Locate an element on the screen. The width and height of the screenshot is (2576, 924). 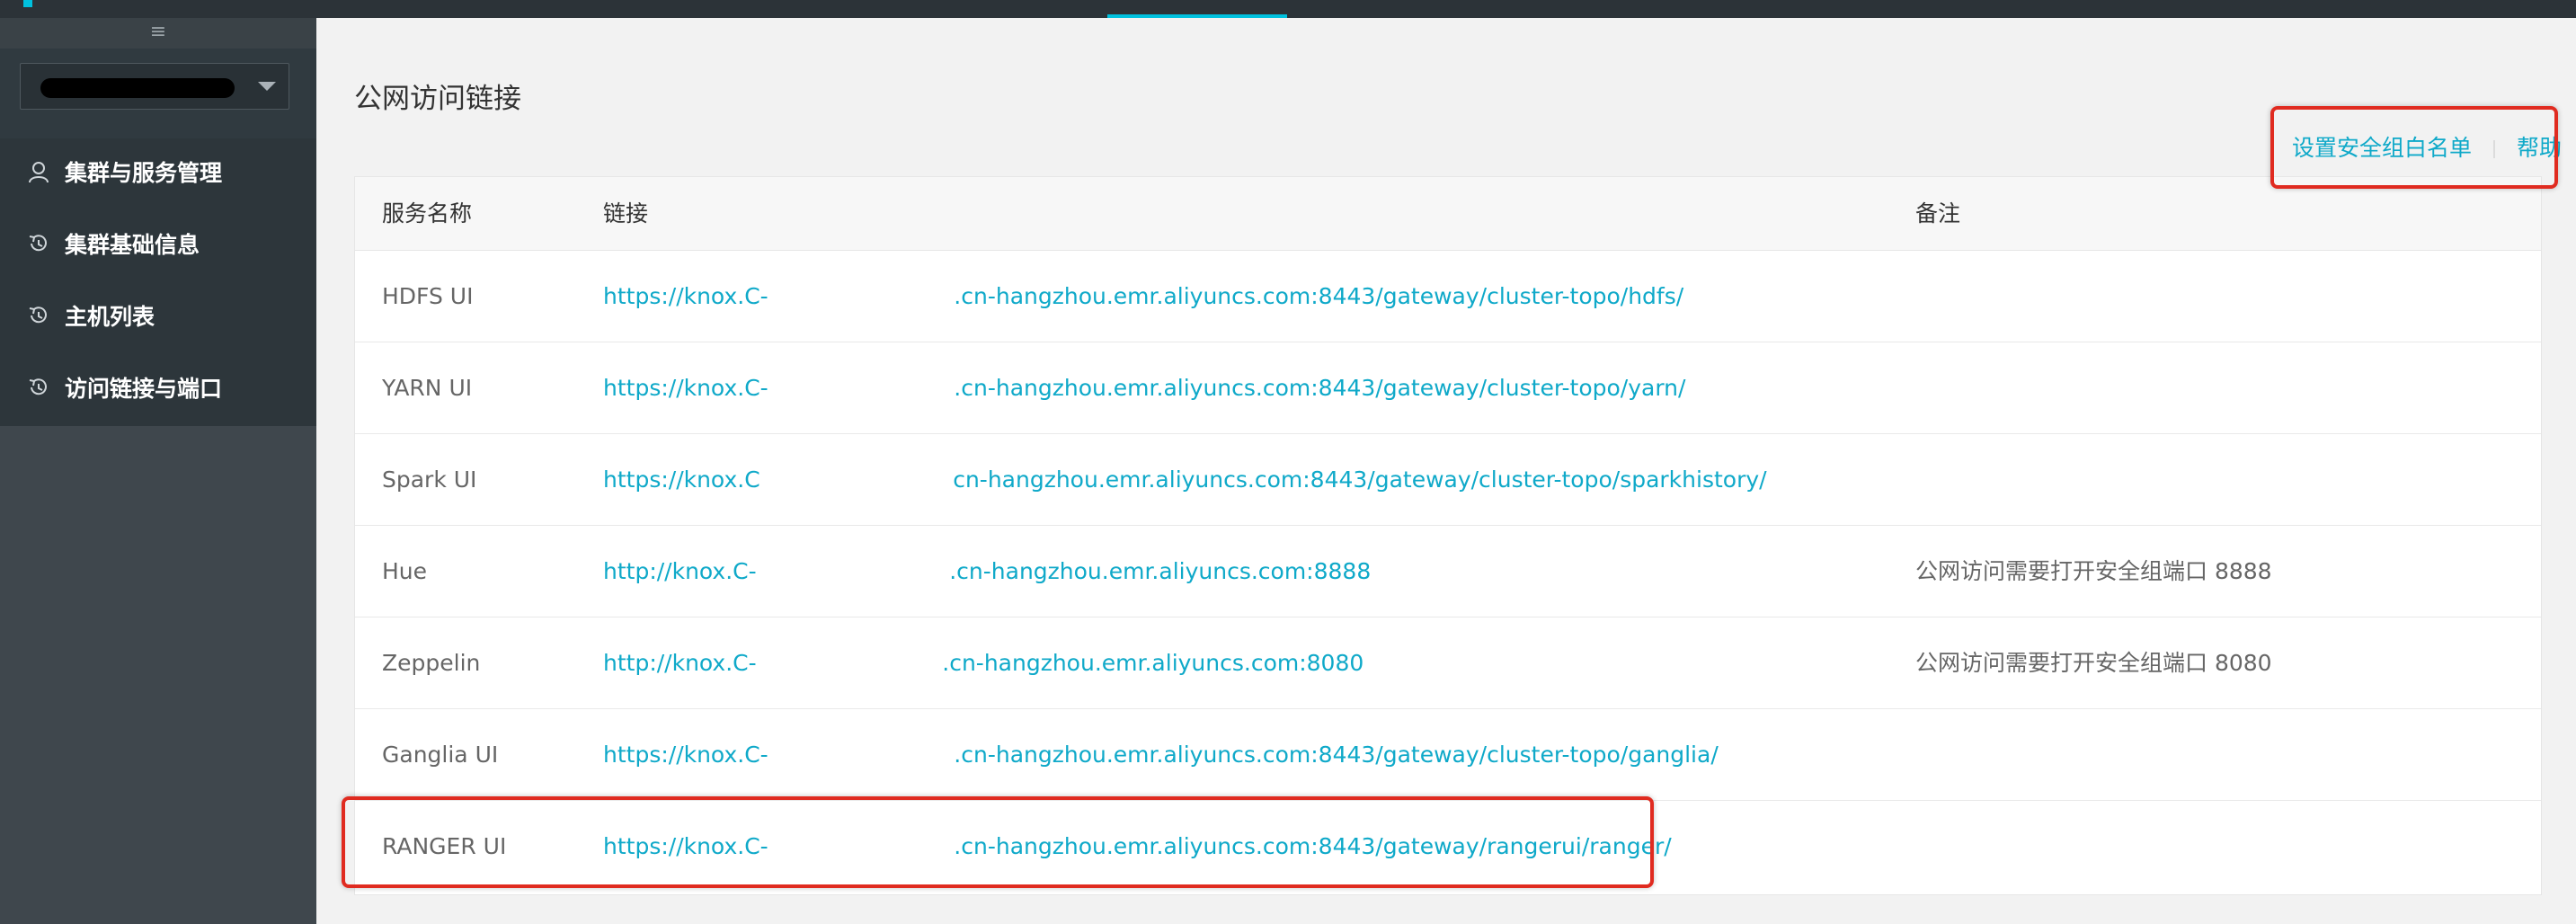
logo is located at coordinates (27, 3).